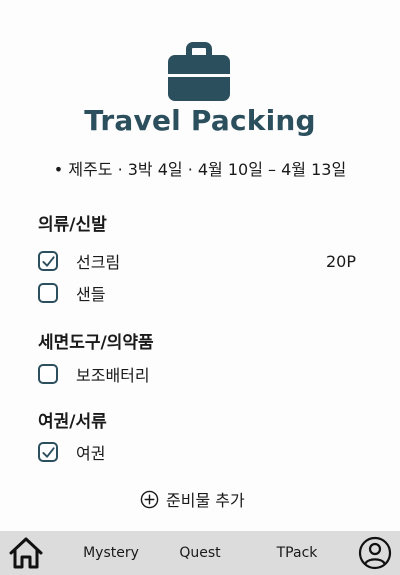 The width and height of the screenshot is (400, 575). Describe the element at coordinates (96, 343) in the screenshot. I see `section-title-toiletries: 세면도구/의약품` at that location.